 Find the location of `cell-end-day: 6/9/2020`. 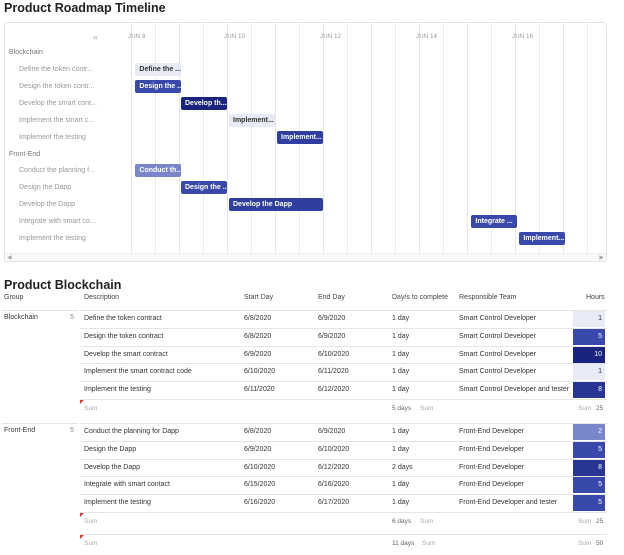

cell-end-day: 6/9/2020 is located at coordinates (332, 318).